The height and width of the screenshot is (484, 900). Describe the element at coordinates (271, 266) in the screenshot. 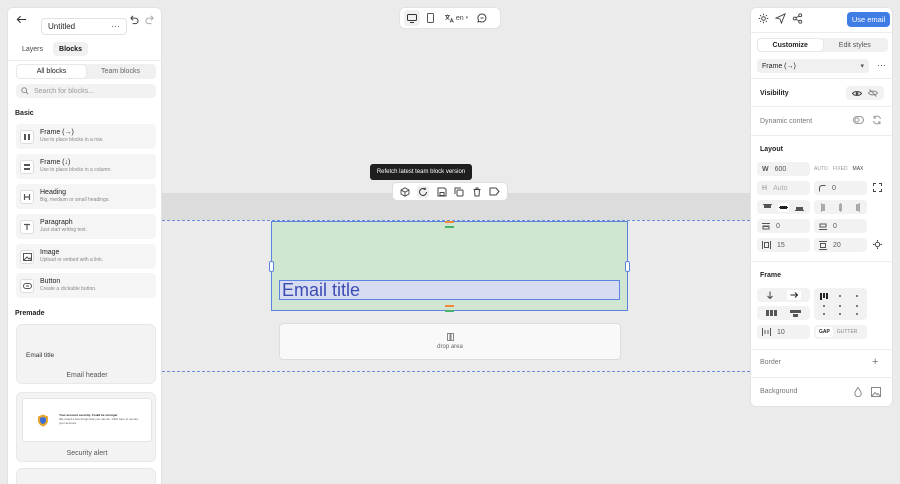

I see `resize-handle-left` at that location.